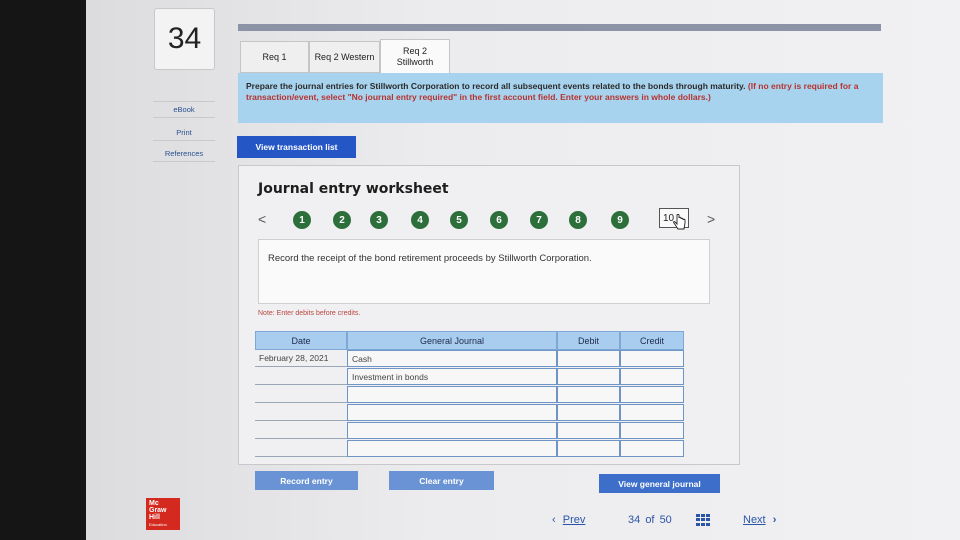 This screenshot has width=960, height=540. Describe the element at coordinates (588, 394) in the screenshot. I see `row-3-debit` at that location.